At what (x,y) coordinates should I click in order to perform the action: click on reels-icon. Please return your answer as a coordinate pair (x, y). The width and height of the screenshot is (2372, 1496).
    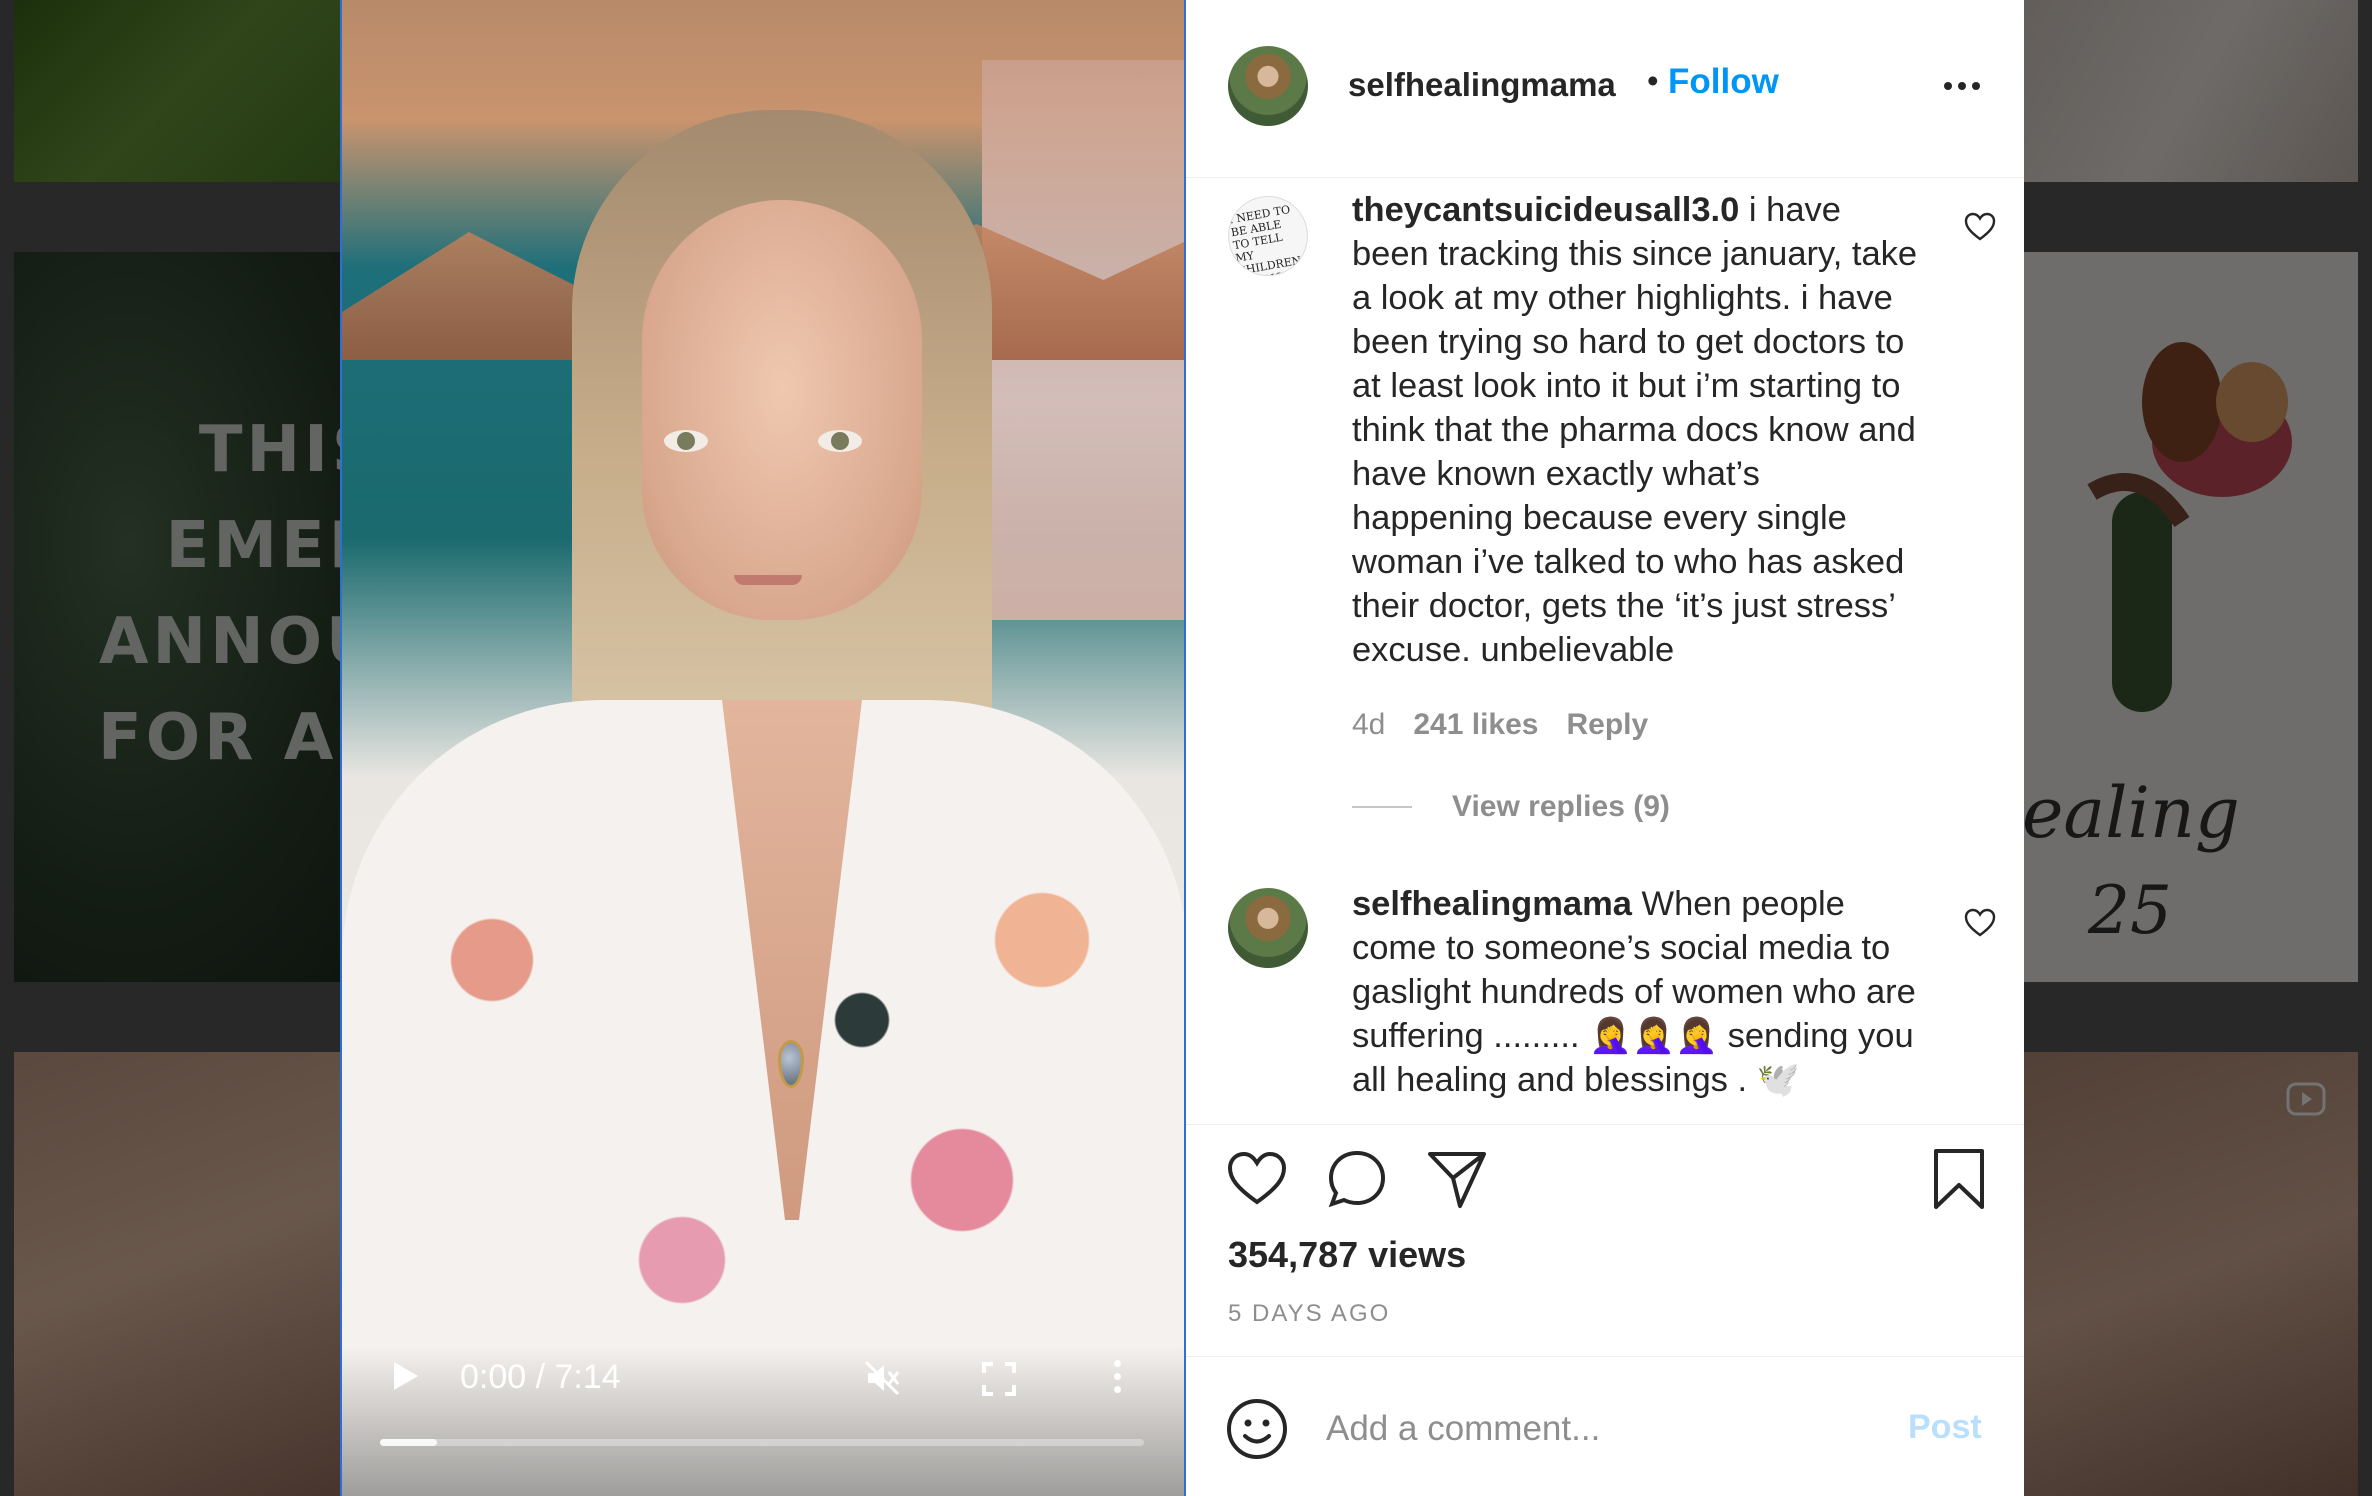
    Looking at the image, I should click on (2306, 1099).